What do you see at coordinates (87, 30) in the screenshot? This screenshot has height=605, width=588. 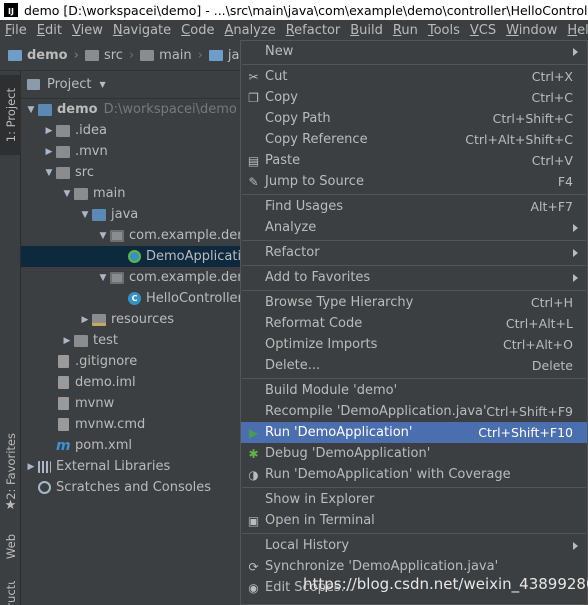 I see `menu-view: View` at bounding box center [87, 30].